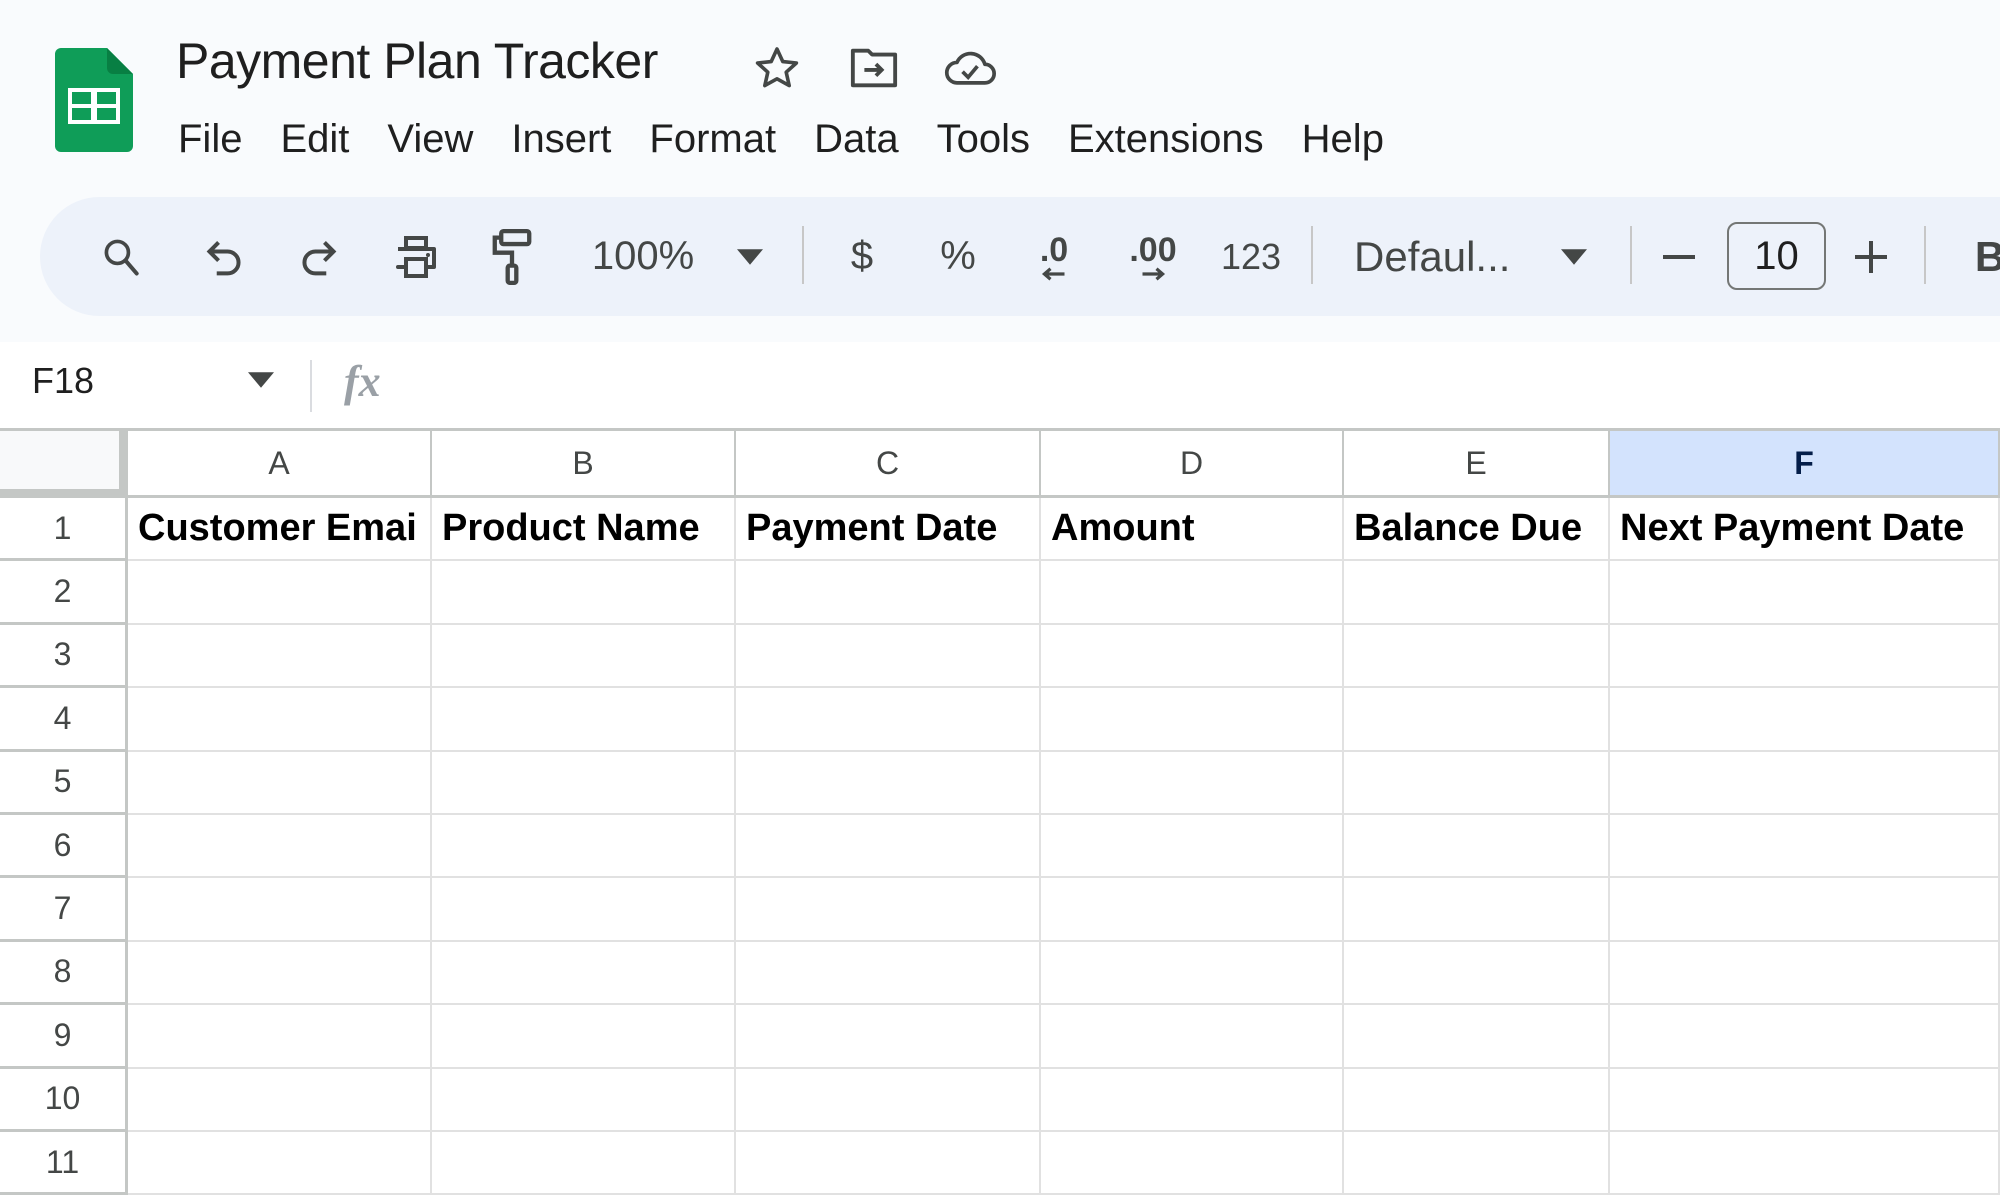 This screenshot has width=2000, height=1199. Describe the element at coordinates (1251, 256) in the screenshot. I see `more-formats-button: 123` at that location.